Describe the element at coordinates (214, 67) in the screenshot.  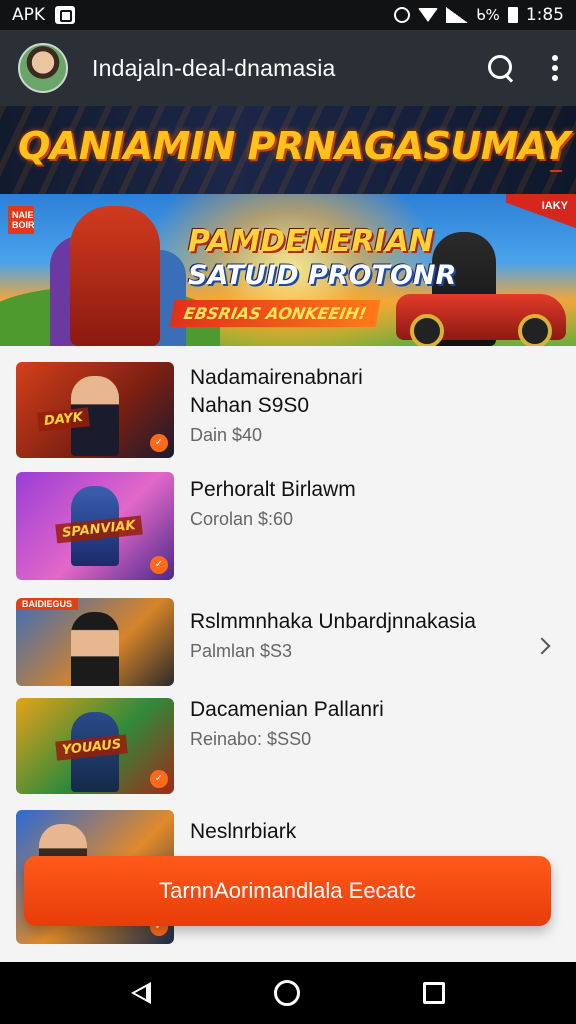
I see `app-title: Indajaln-deal-dnamasia` at that location.